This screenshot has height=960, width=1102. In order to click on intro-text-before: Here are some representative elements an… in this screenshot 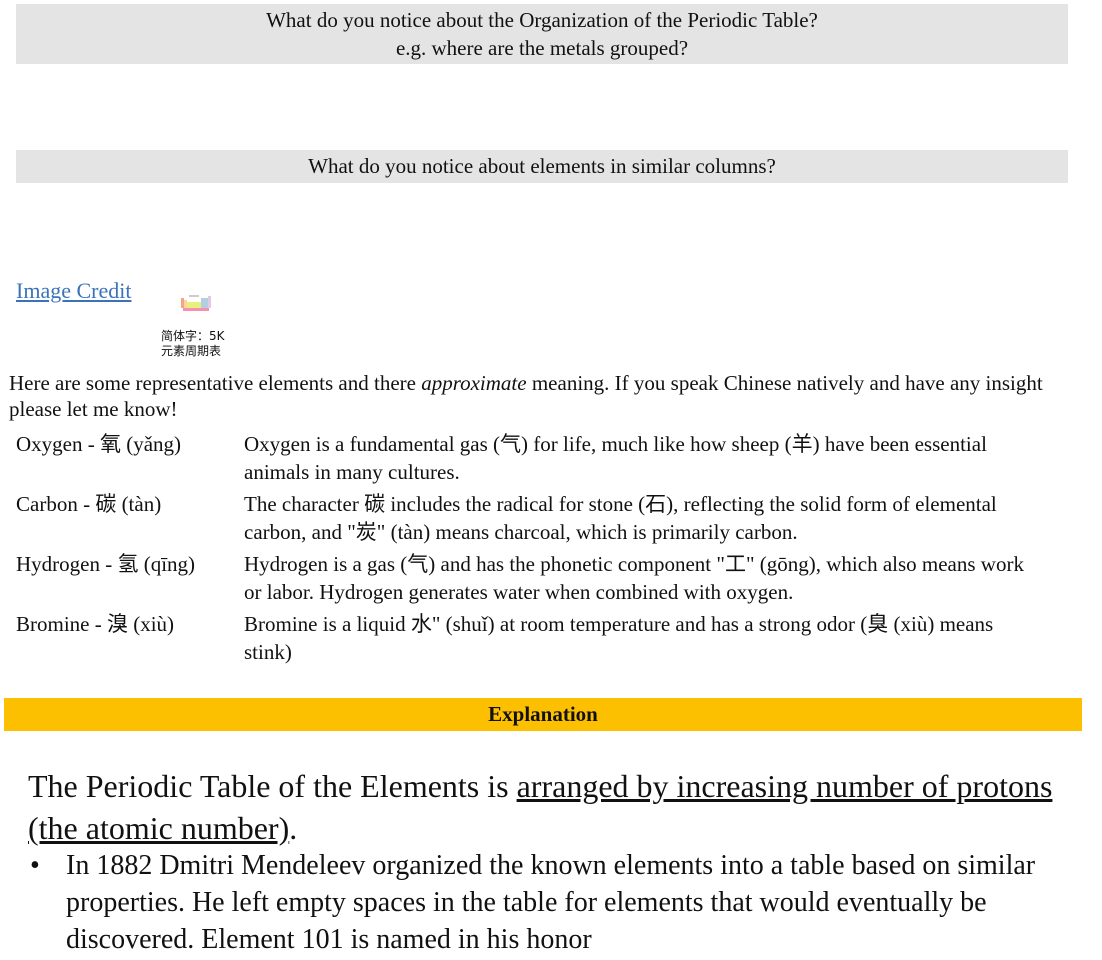, I will do `click(215, 383)`.